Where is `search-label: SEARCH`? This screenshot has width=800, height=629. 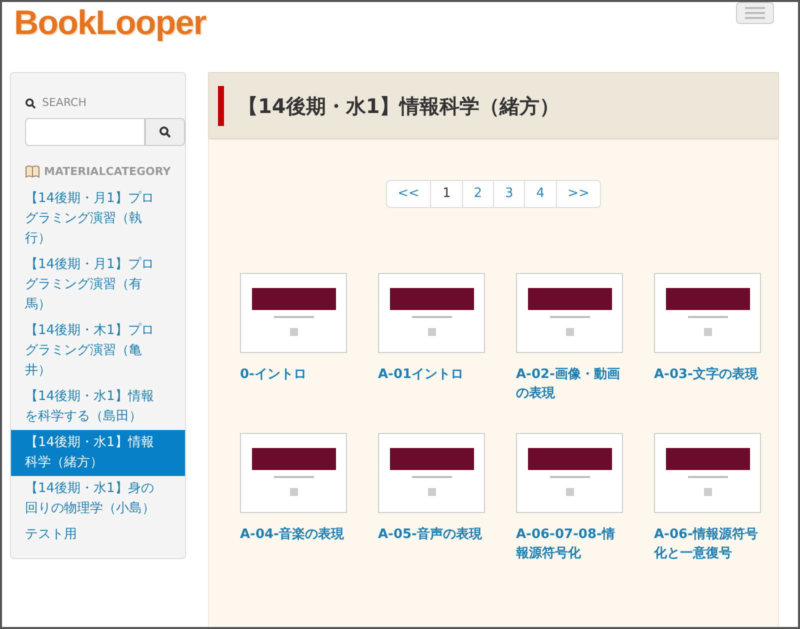
search-label: SEARCH is located at coordinates (64, 103).